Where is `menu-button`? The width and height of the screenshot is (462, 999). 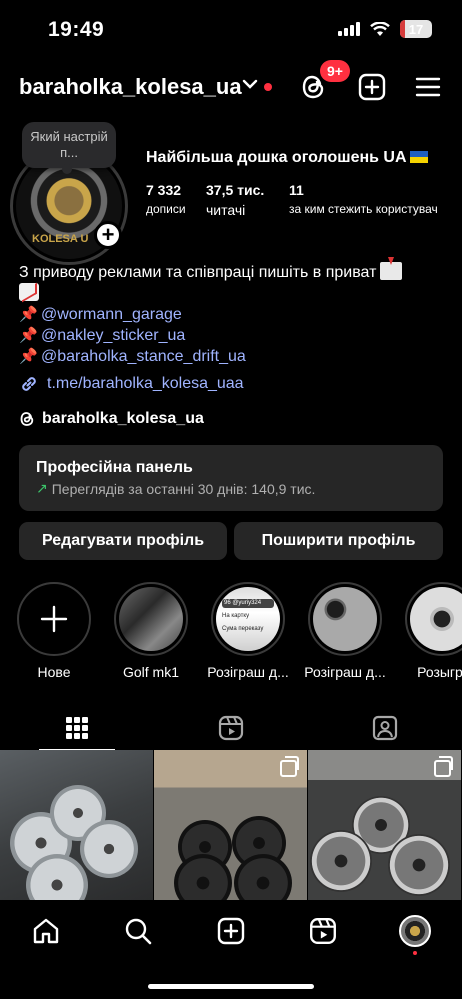
menu-button is located at coordinates (429, 87).